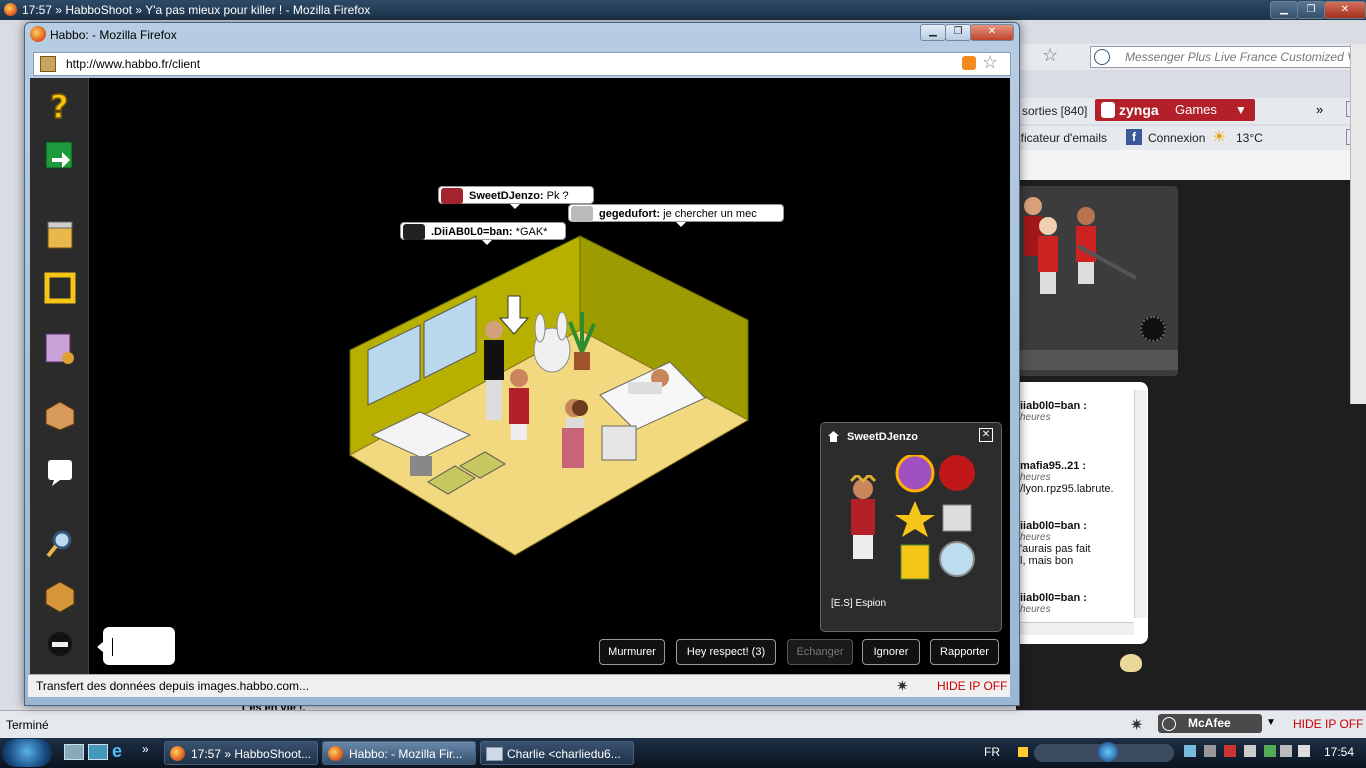 The width and height of the screenshot is (1366, 768). Describe the element at coordinates (1102, 57) in the screenshot. I see `search-engine-icon` at that location.